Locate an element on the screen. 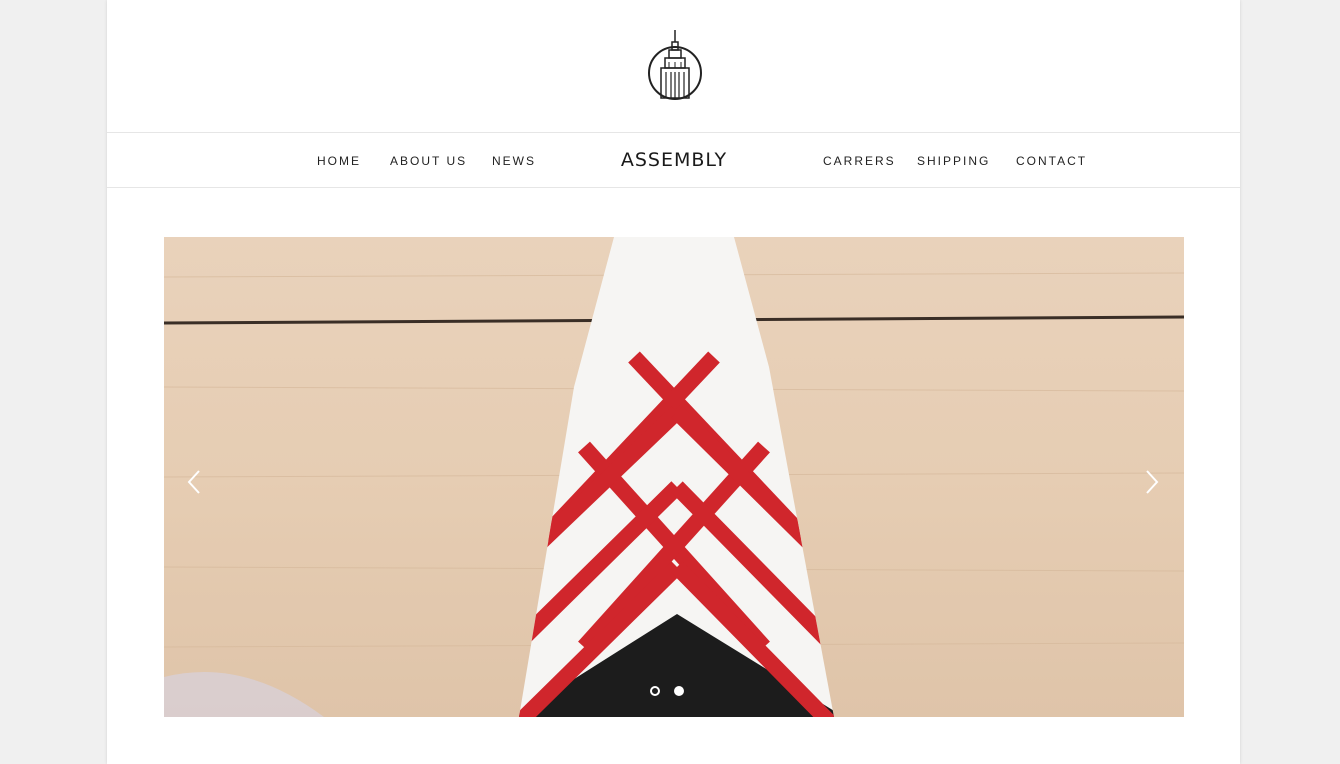 The width and height of the screenshot is (1340, 764). brand-wordmark: ASSEMBLY is located at coordinates (674, 160).